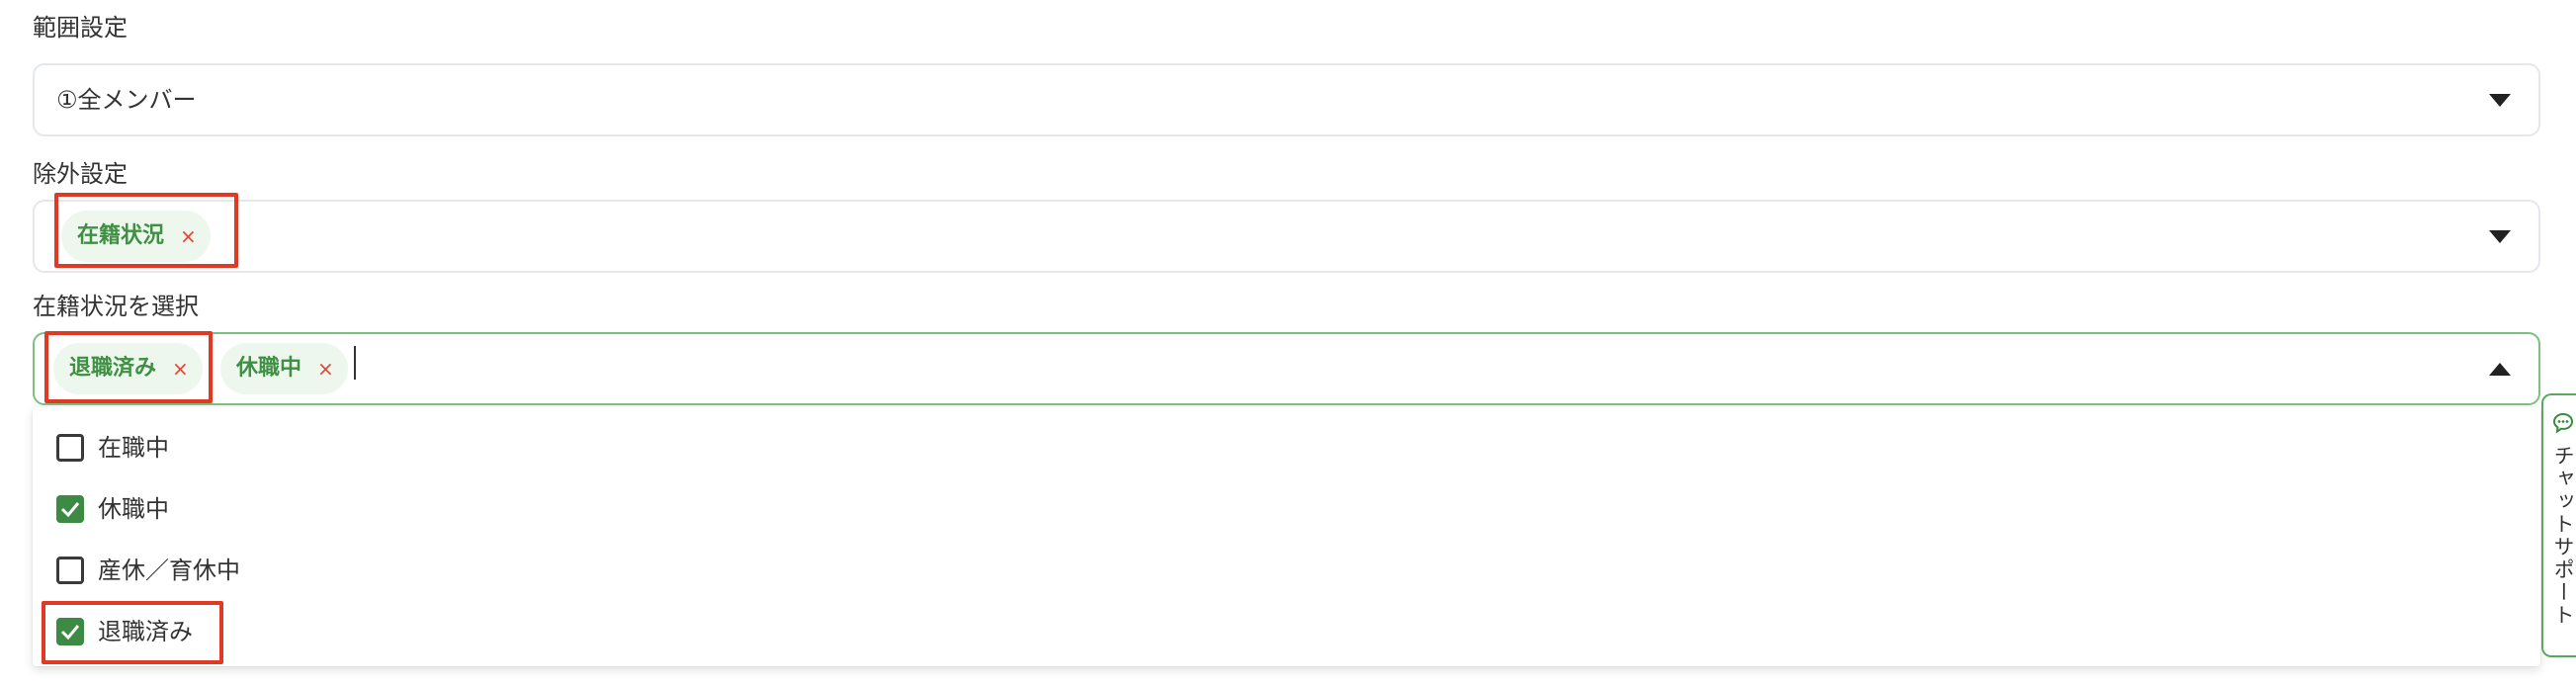 This screenshot has width=2576, height=686. What do you see at coordinates (1286, 509) in the screenshot?
I see `option-on-leave: 休職中` at bounding box center [1286, 509].